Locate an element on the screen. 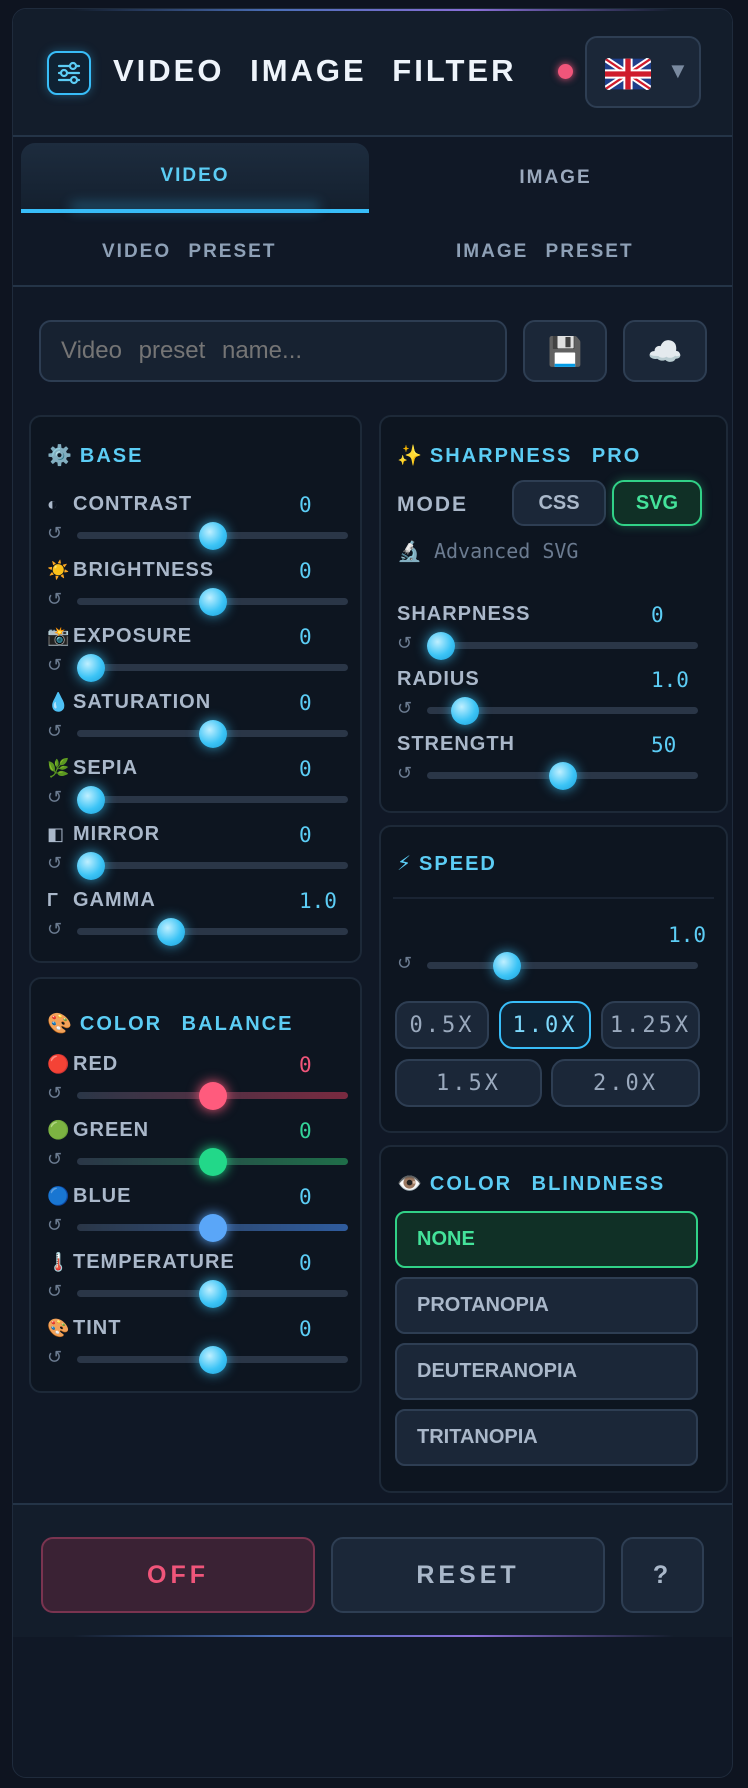 The image size is (748, 1788). off-button: OFF is located at coordinates (178, 1575).